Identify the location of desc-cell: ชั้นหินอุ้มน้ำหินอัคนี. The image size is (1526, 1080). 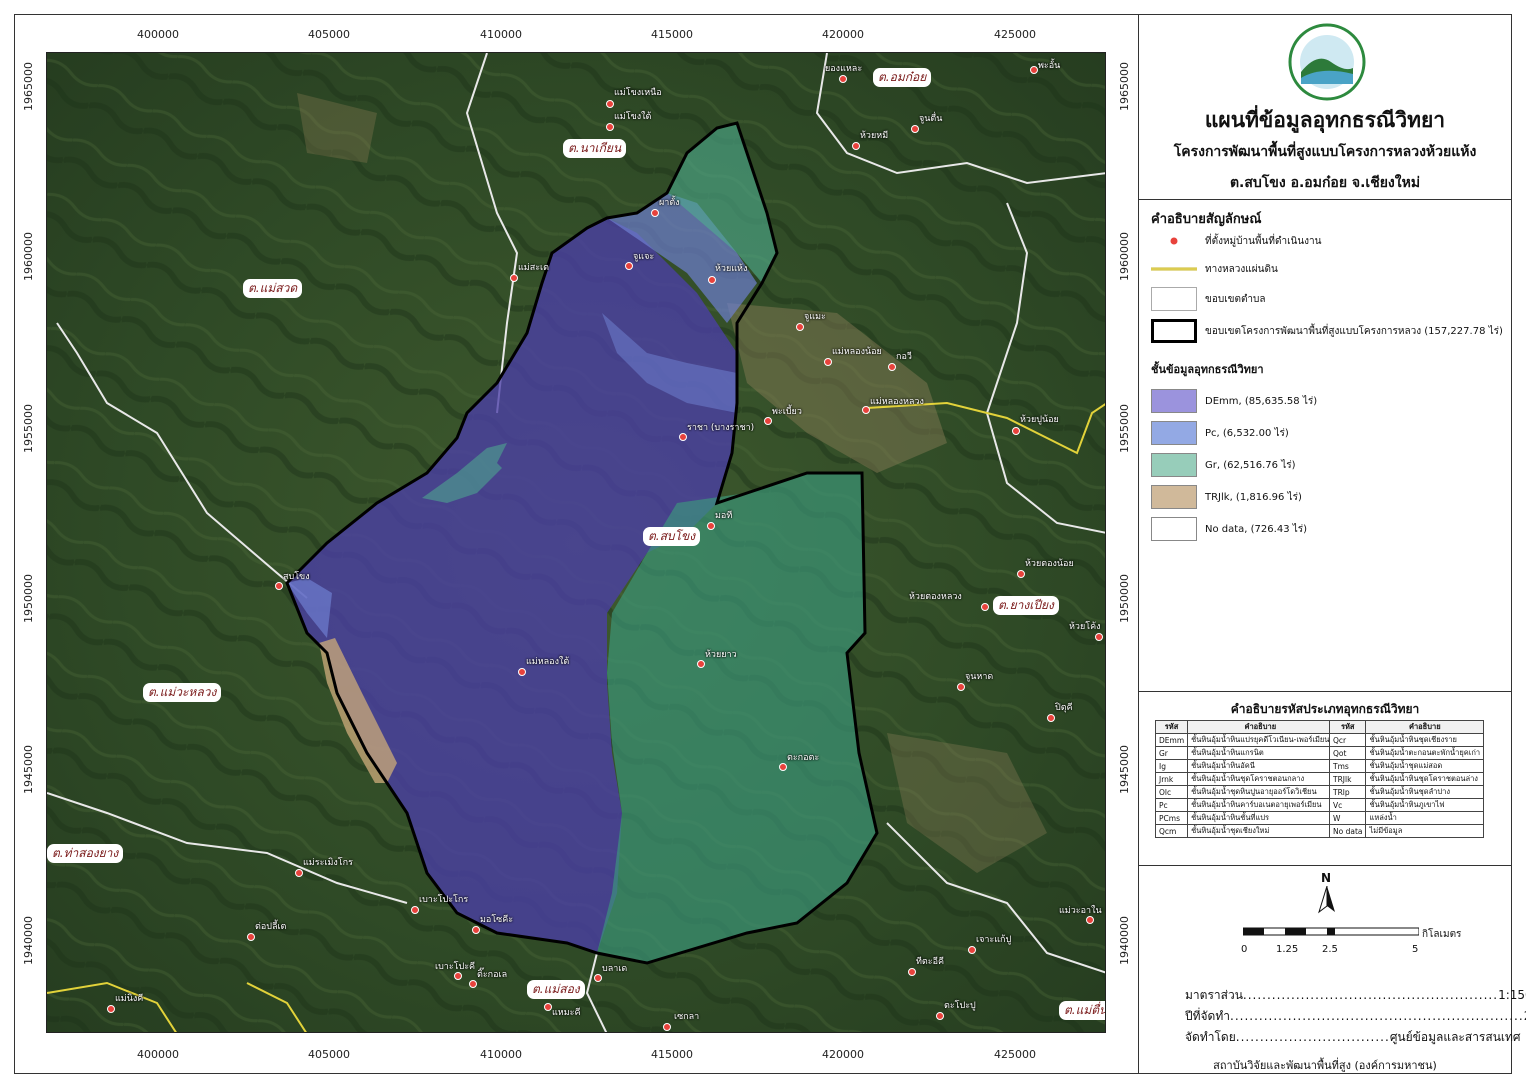
(1260, 766).